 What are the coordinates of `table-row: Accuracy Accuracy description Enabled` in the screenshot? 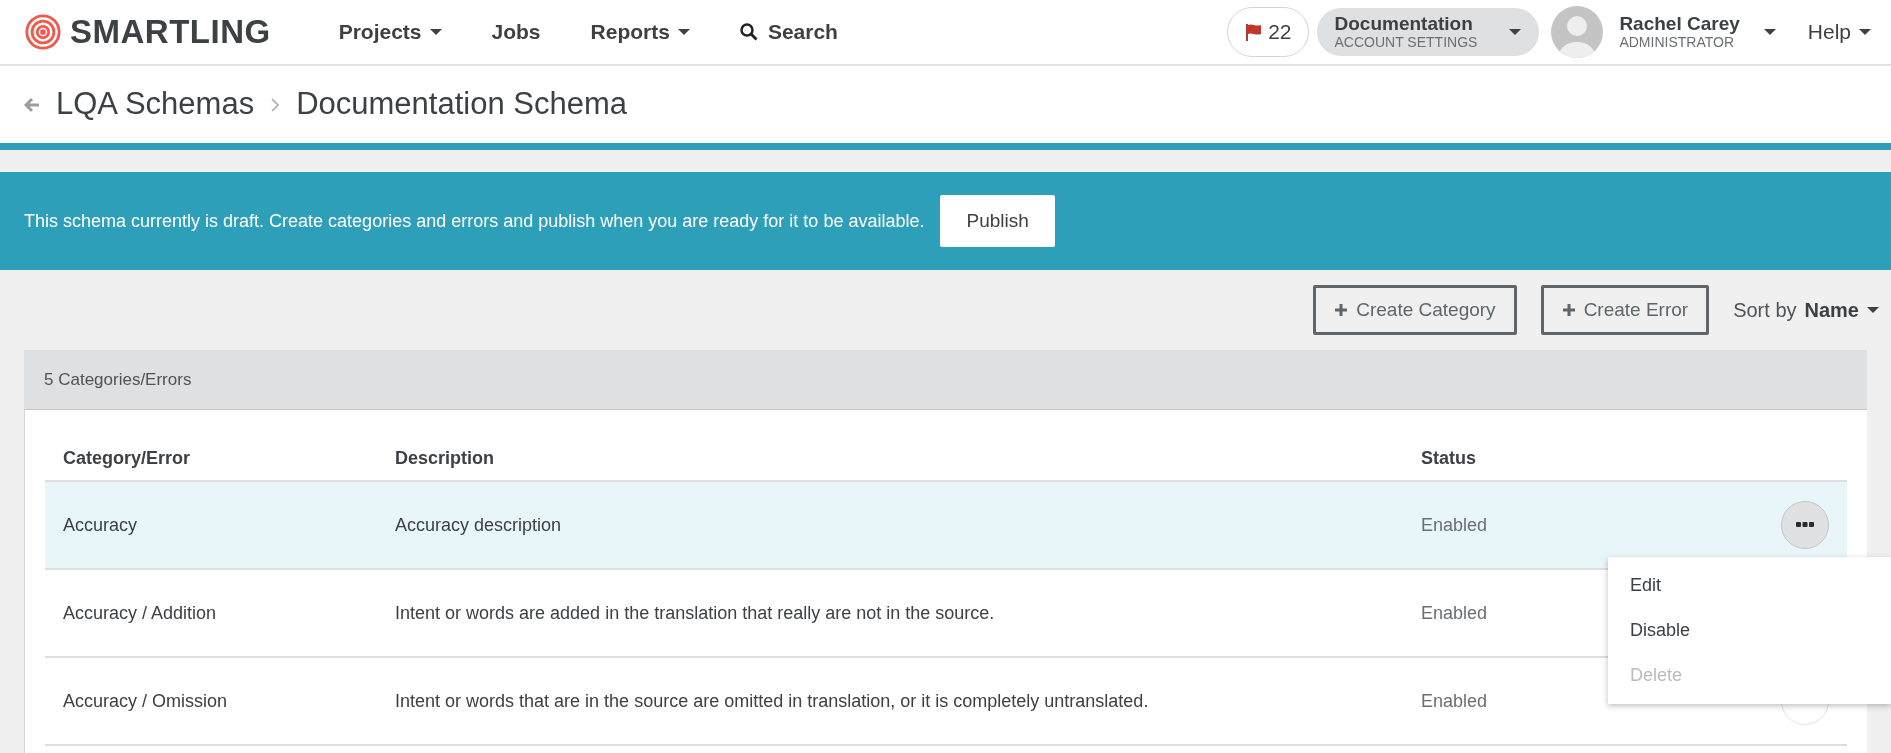 It's located at (946, 526).